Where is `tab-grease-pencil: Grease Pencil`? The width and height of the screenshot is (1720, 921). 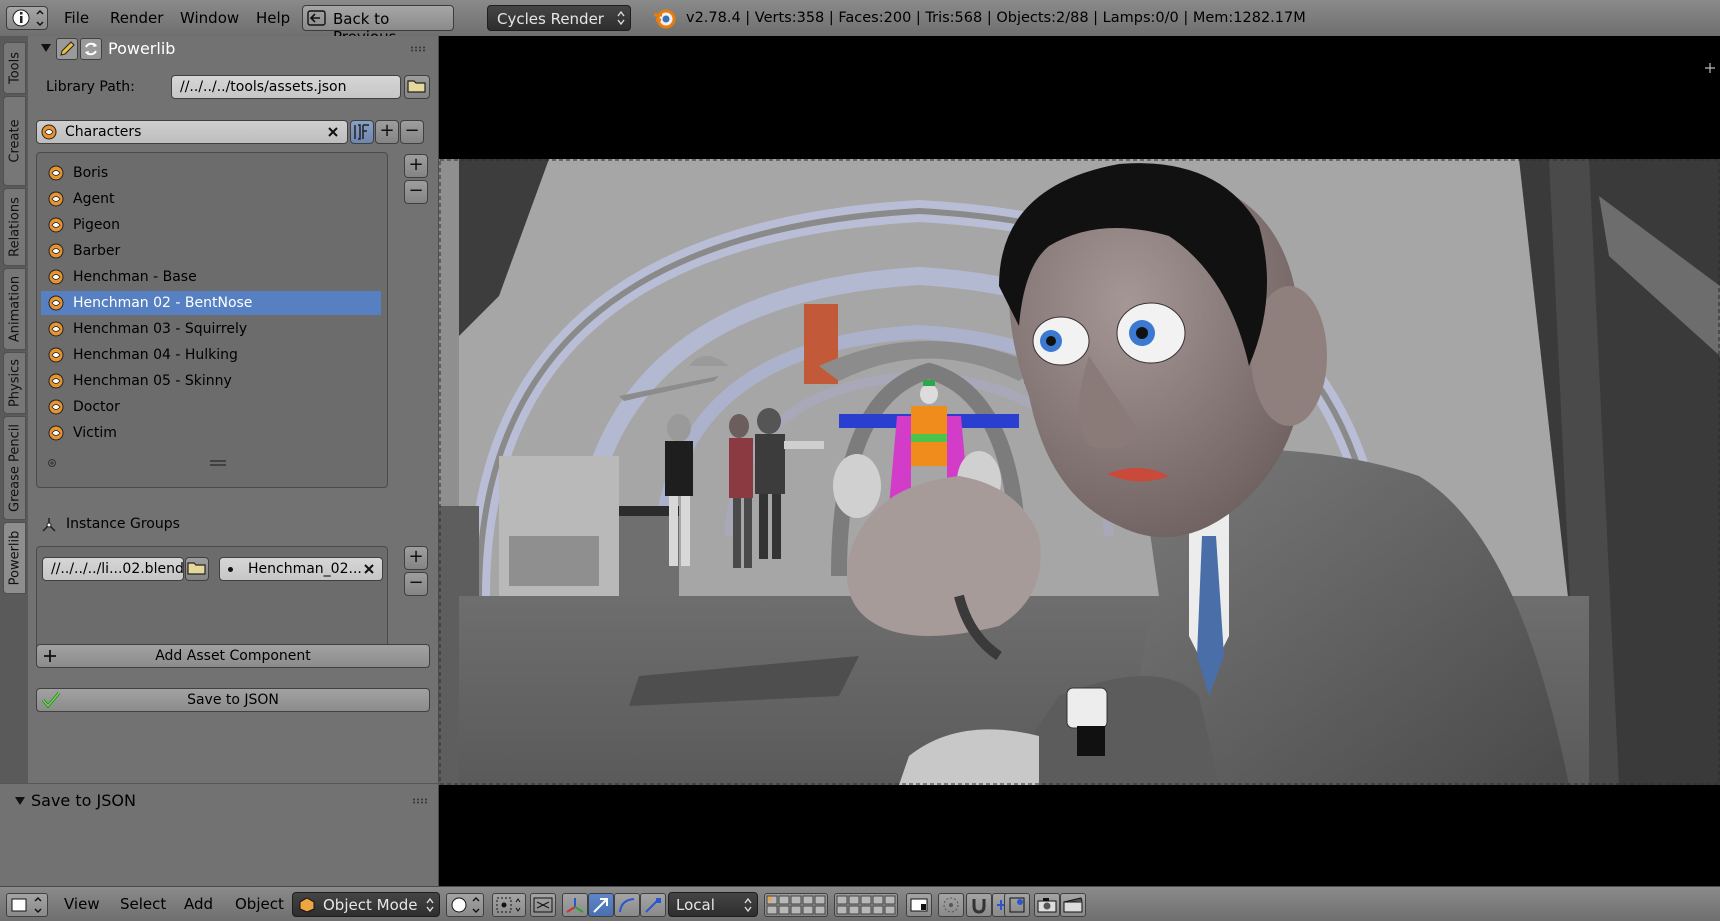
tab-grease-pencil: Grease Pencil is located at coordinates (14, 468).